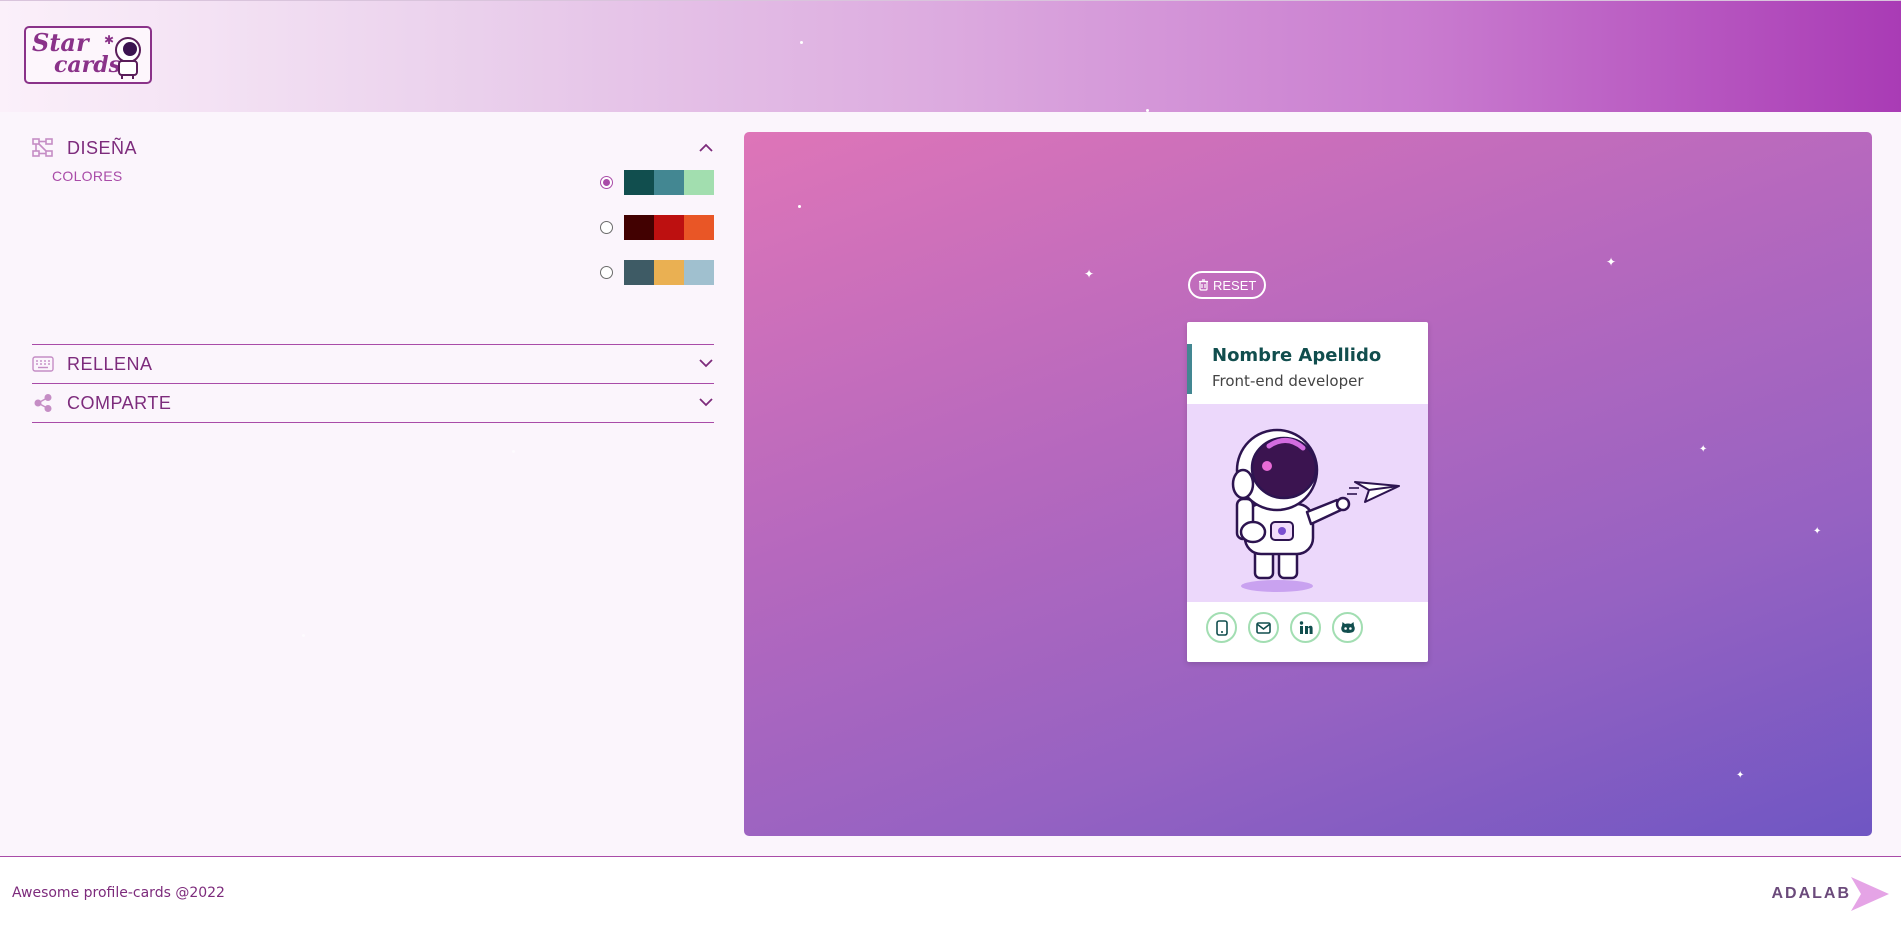  I want to click on design-section-header: DISEÑA, so click(373, 148).